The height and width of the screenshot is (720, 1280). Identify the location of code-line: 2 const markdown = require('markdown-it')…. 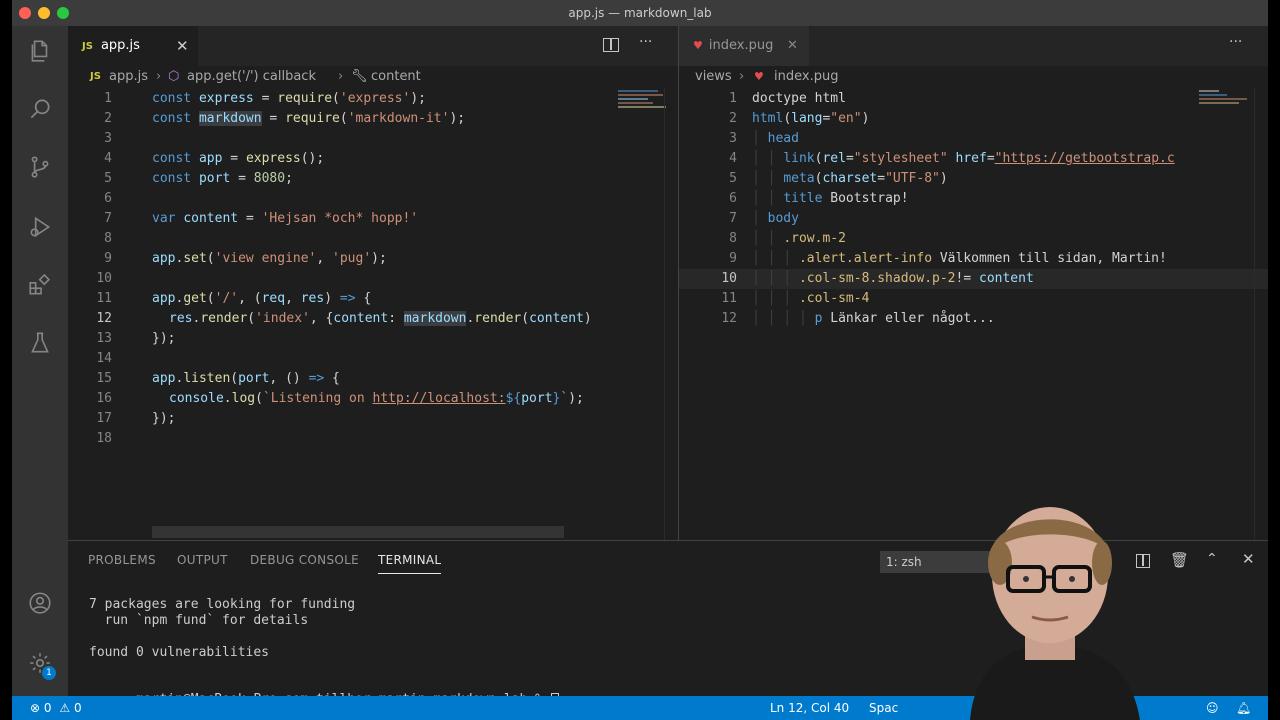
(285, 118).